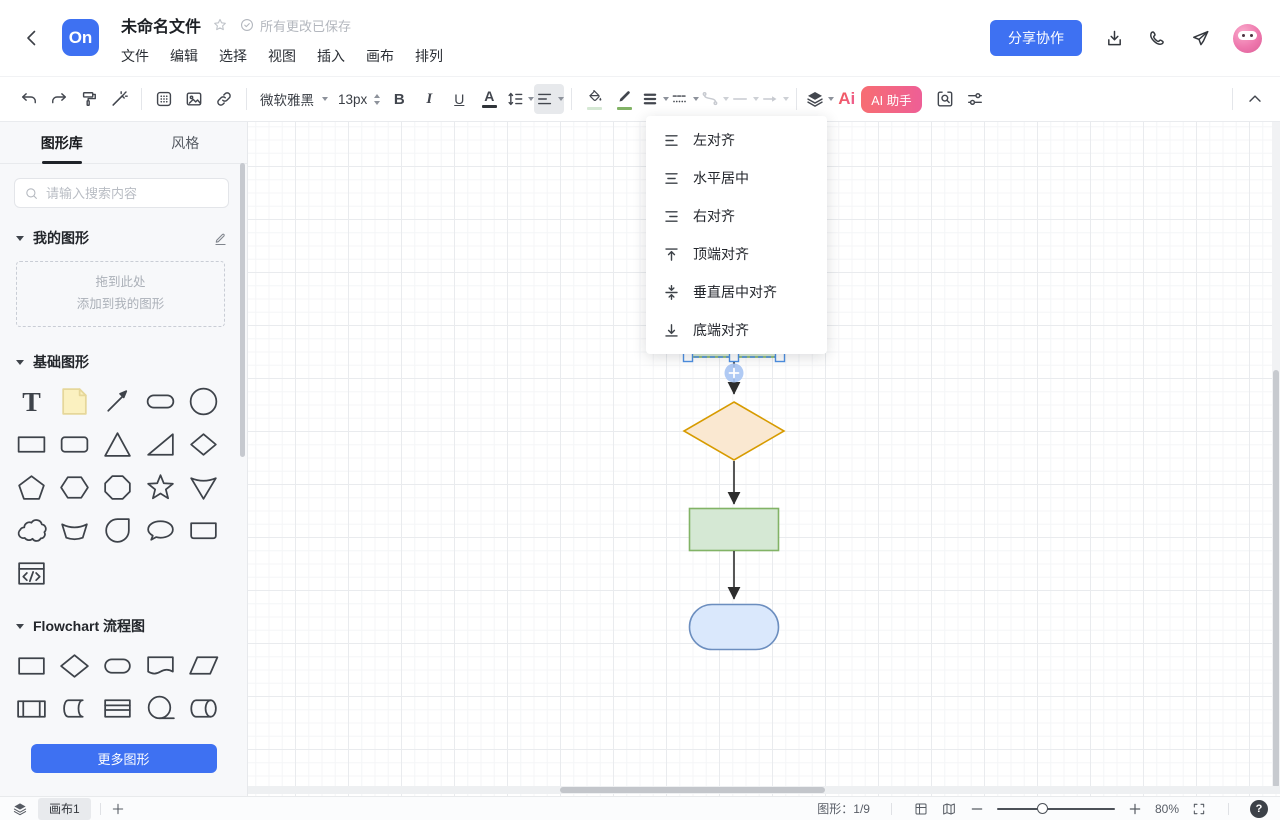  Describe the element at coordinates (117, 665) in the screenshot. I see `shape-terminator` at that location.